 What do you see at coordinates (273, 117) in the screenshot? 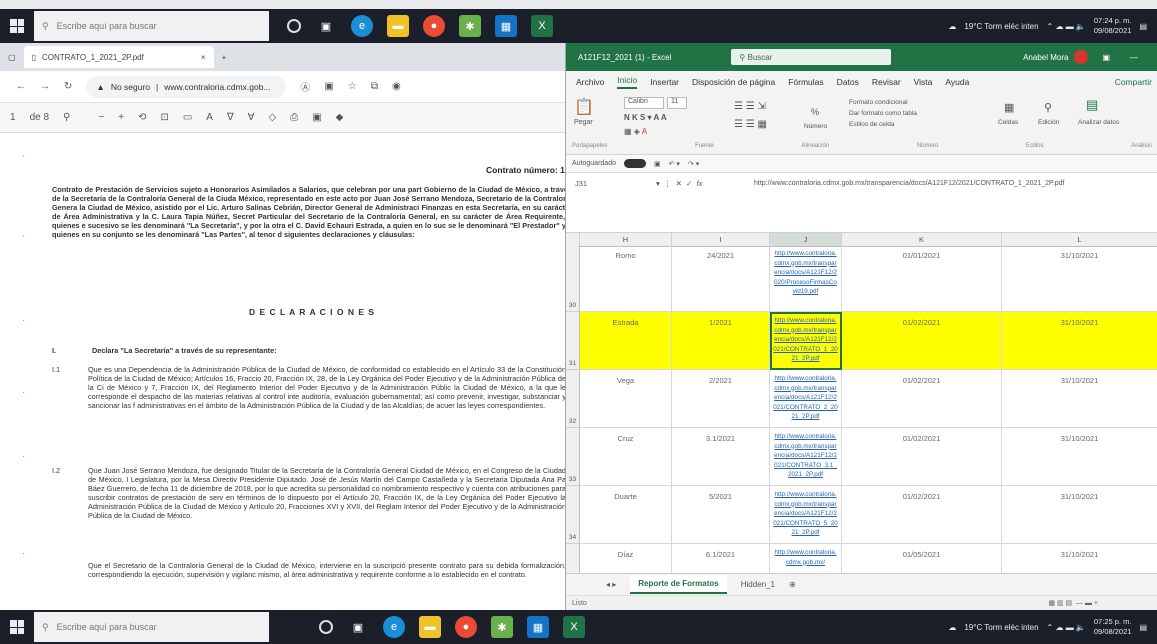
I see `erase-icon: ◇` at bounding box center [273, 117].